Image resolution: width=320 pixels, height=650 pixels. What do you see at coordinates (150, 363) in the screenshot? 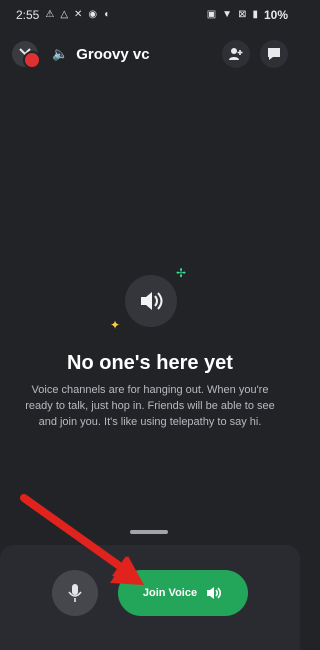
I see `empty-state-title: No one's here yet` at bounding box center [150, 363].